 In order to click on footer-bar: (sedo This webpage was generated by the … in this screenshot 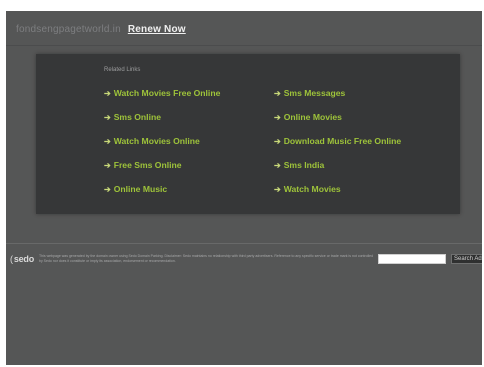, I will do `click(244, 259)`.